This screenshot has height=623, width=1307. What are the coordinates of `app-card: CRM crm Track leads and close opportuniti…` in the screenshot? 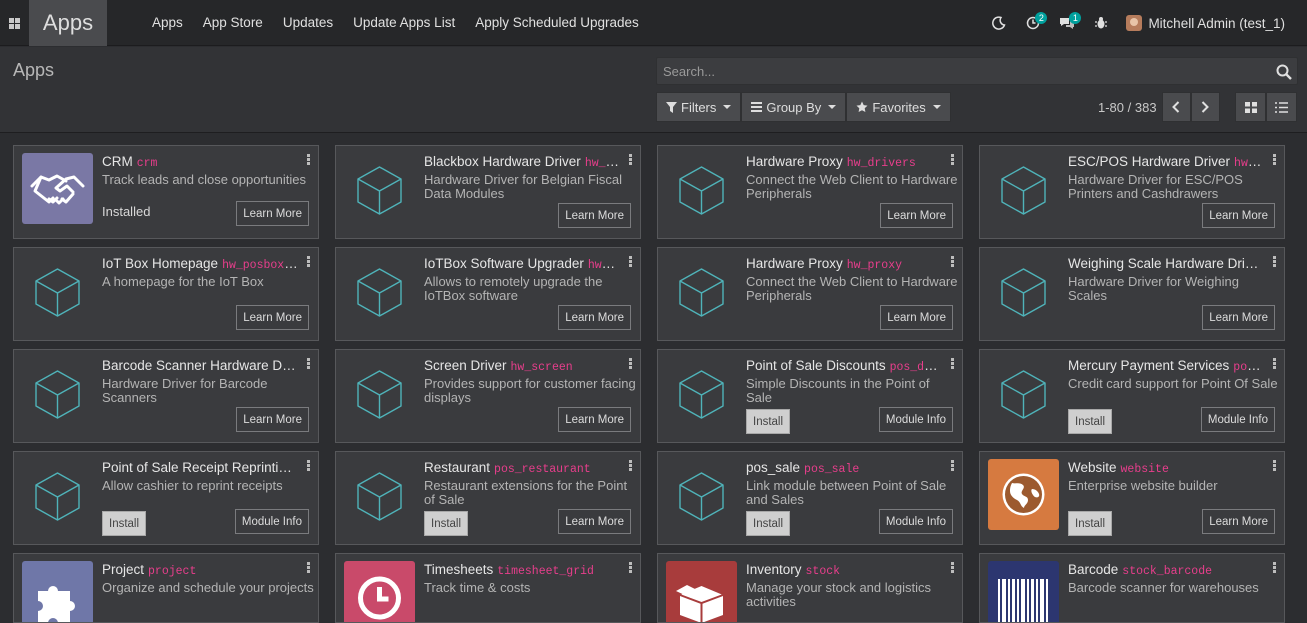 It's located at (166, 192).